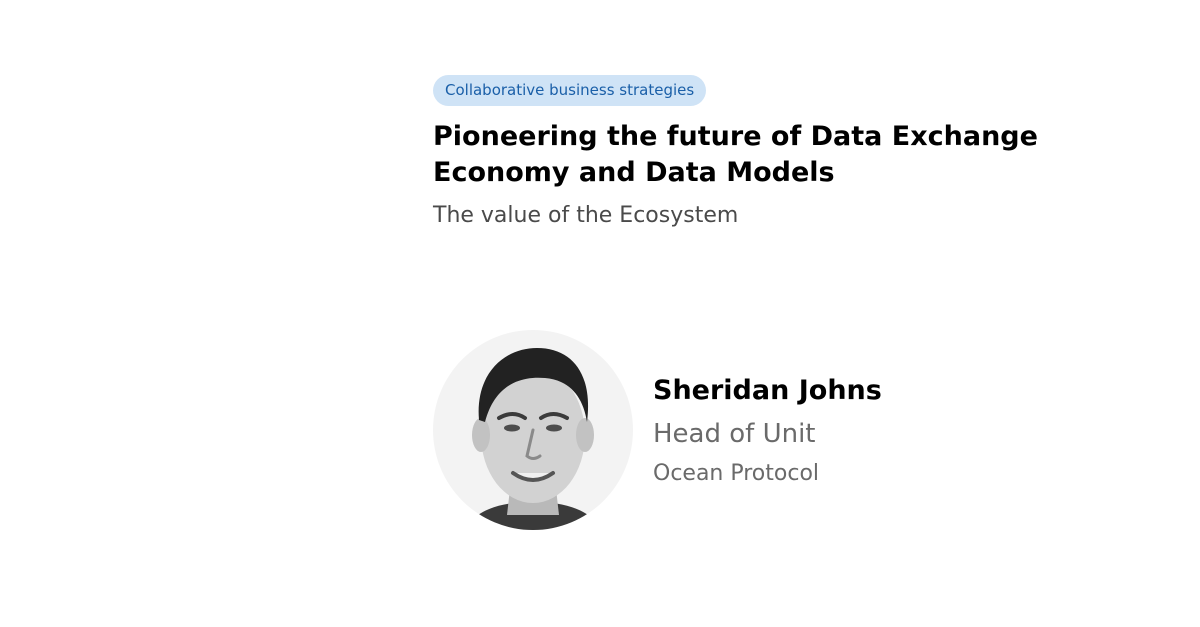 The width and height of the screenshot is (1200, 627). What do you see at coordinates (734, 434) in the screenshot?
I see `speaker-role: Head of Unit` at bounding box center [734, 434].